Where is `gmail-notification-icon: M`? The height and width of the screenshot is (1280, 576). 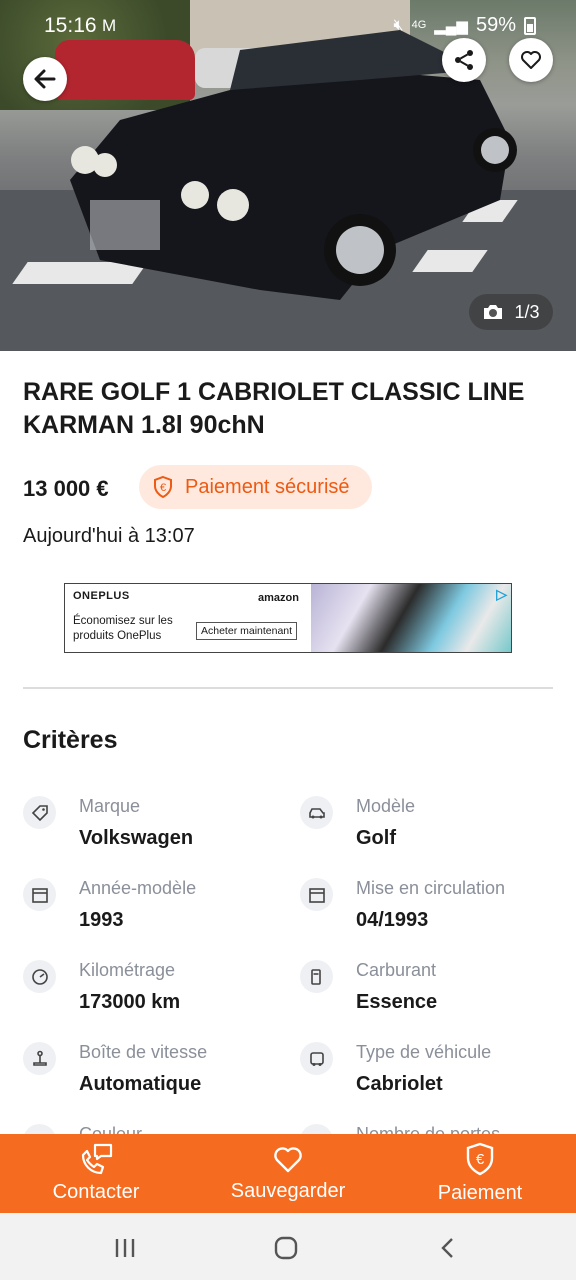 gmail-notification-icon: M is located at coordinates (109, 25).